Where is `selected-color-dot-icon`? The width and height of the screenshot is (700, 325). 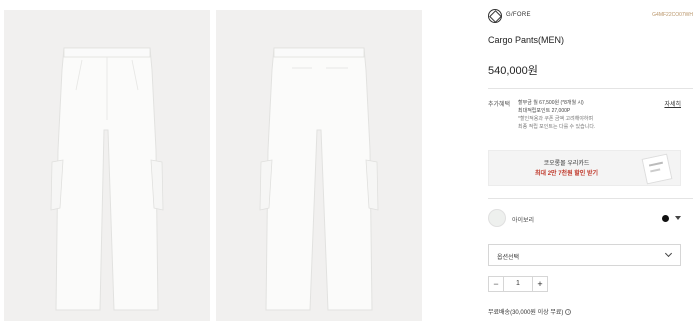
selected-color-dot-icon is located at coordinates (665, 218).